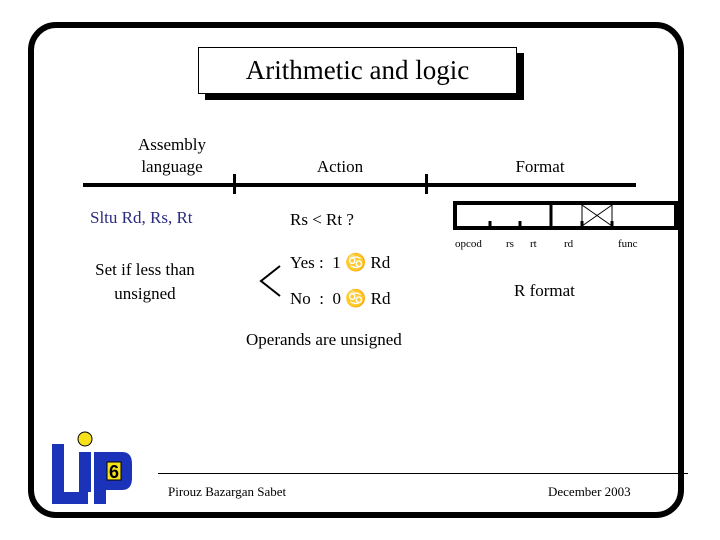 The image size is (720, 540). Describe the element at coordinates (172, 144) in the screenshot. I see `header-assembly-line1: Assembly` at that location.